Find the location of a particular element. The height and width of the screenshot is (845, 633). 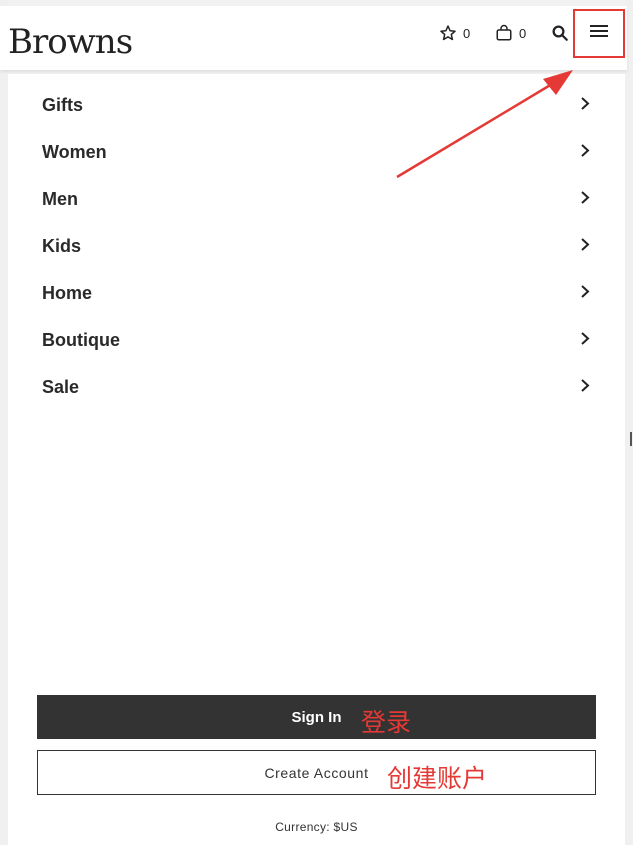

nav-item-gifts: Gifts is located at coordinates (316, 105).